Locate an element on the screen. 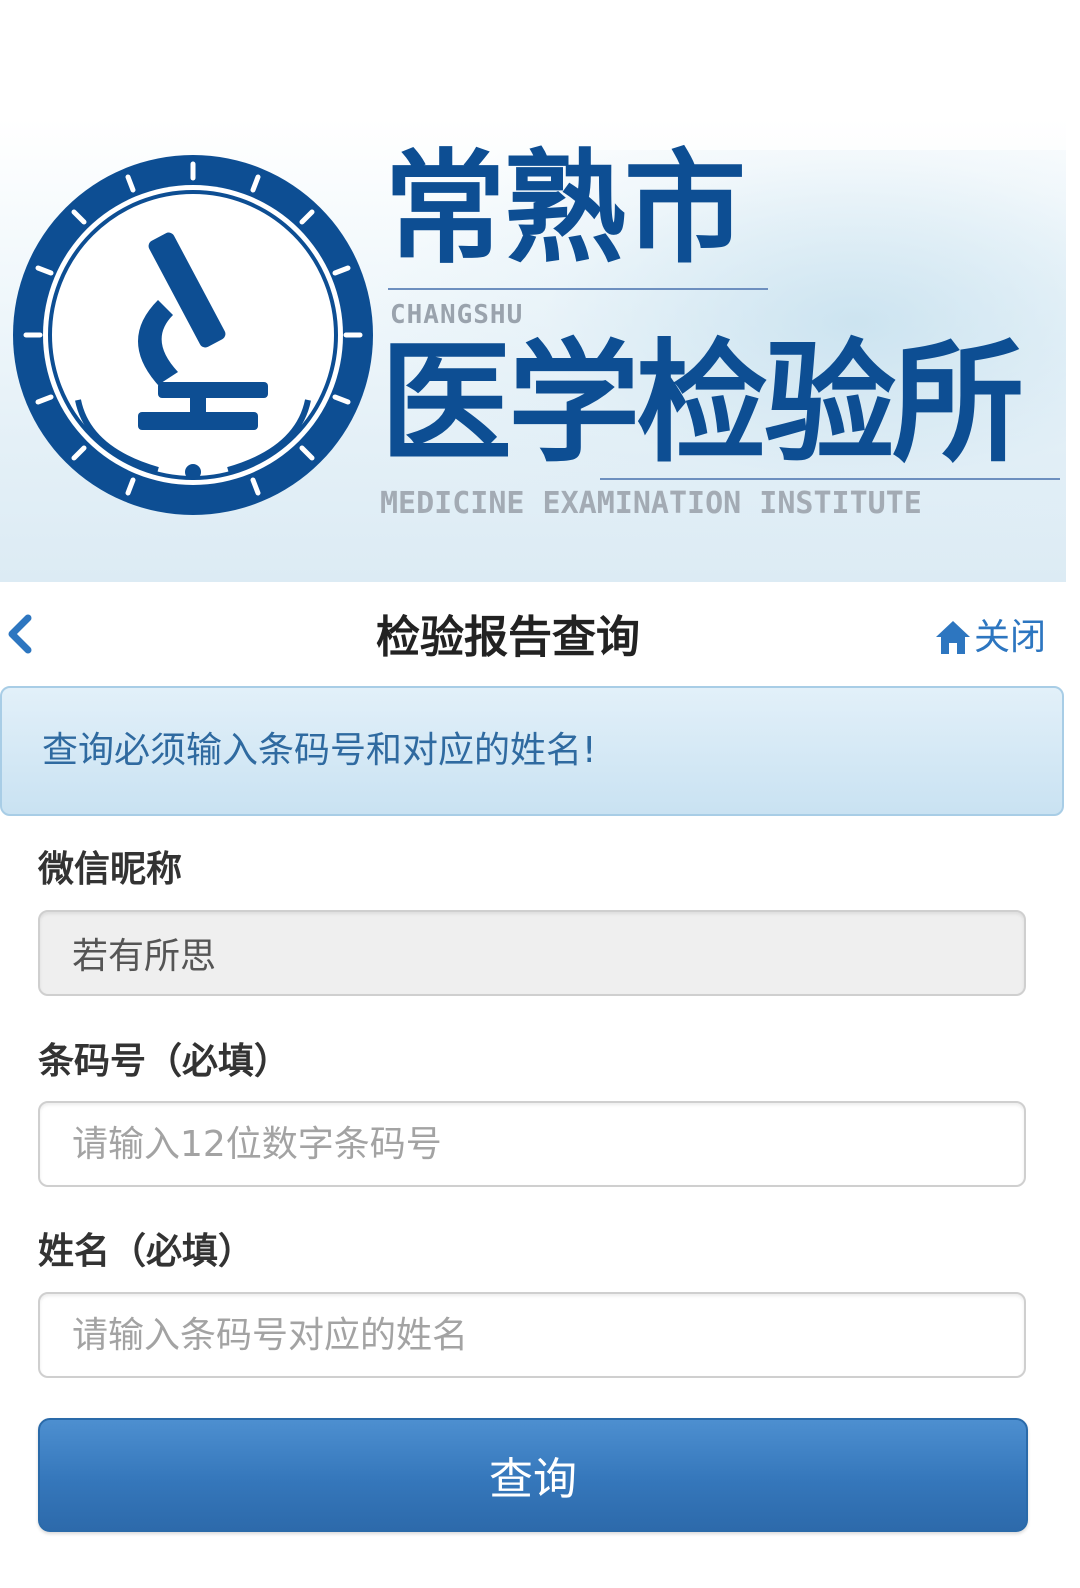  navigation-bar: 检验报告查询 关闭 is located at coordinates (533, 639).